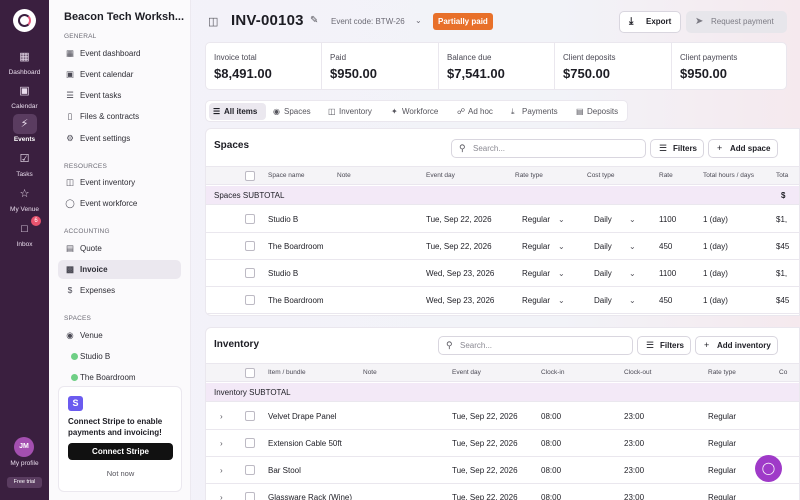 This screenshot has height=500, width=800. I want to click on chat-bubble-icon: ◯, so click(768, 468).